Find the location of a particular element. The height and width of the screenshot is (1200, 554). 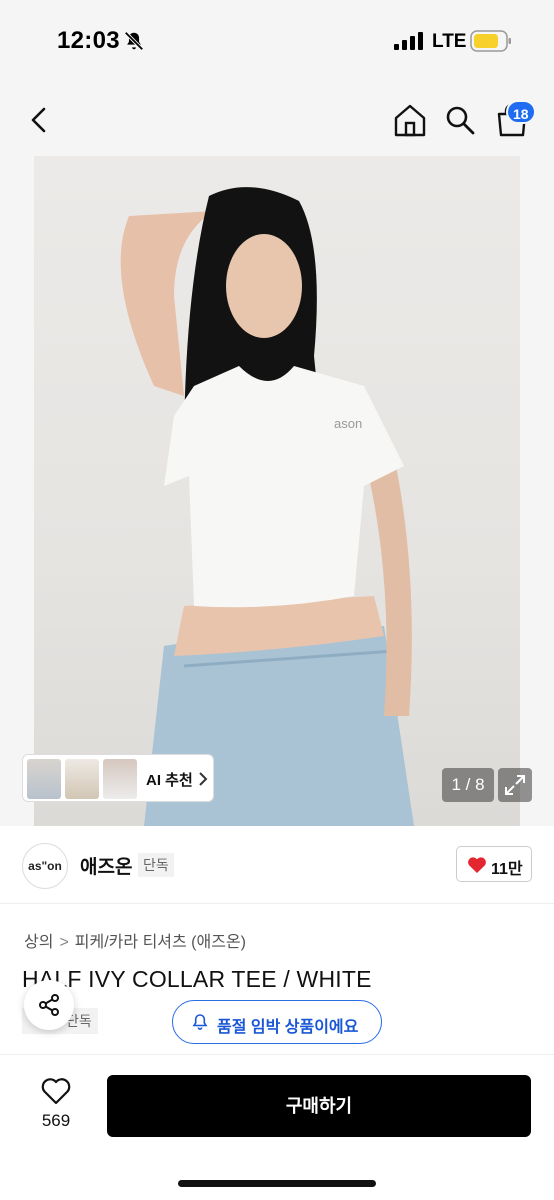

expand-icon is located at coordinates (515, 785).